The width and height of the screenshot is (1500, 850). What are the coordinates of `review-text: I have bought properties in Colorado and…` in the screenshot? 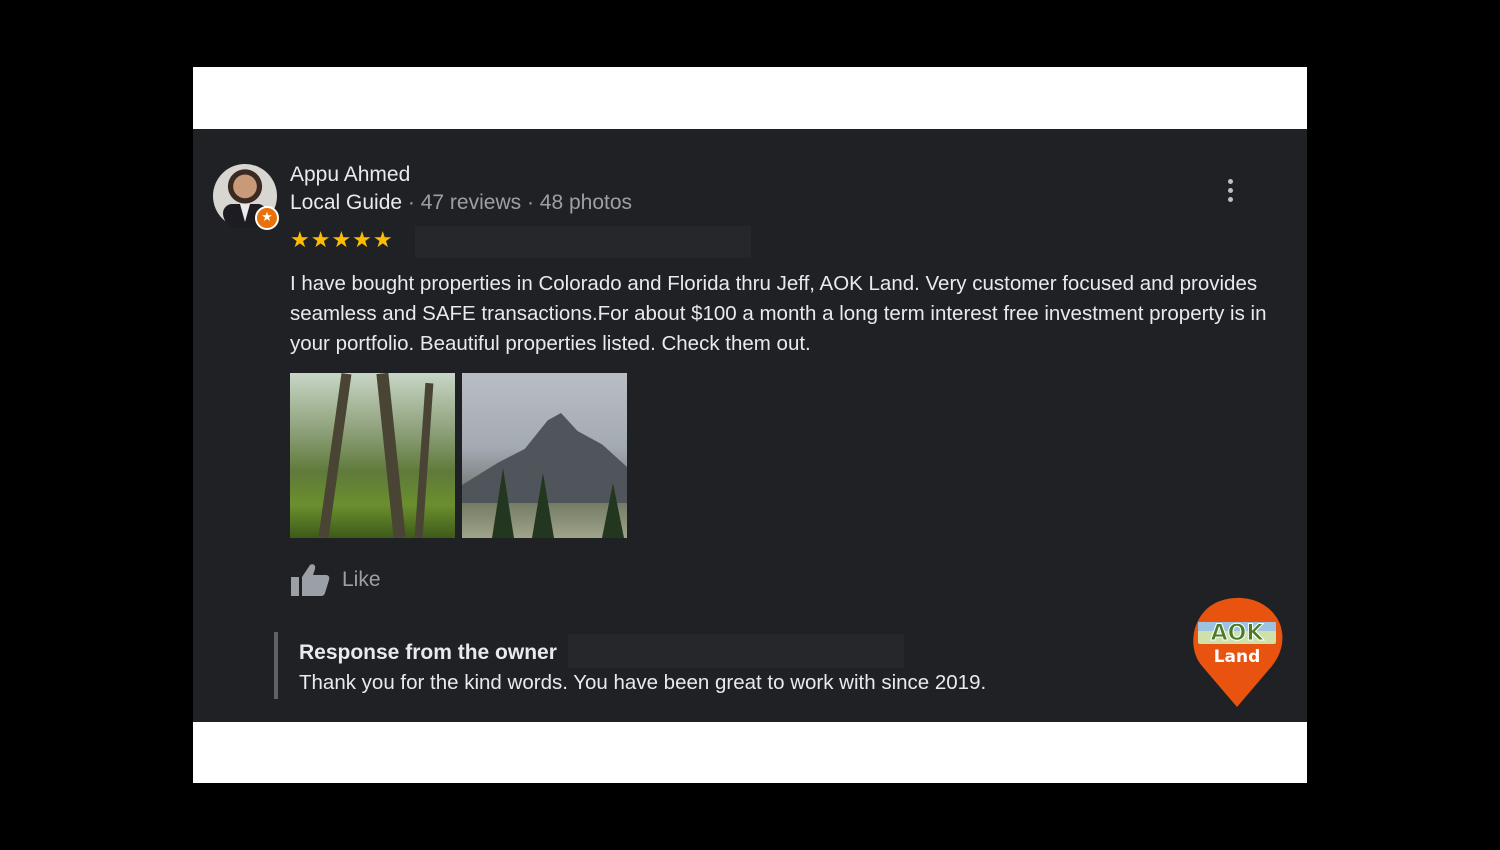 It's located at (778, 313).